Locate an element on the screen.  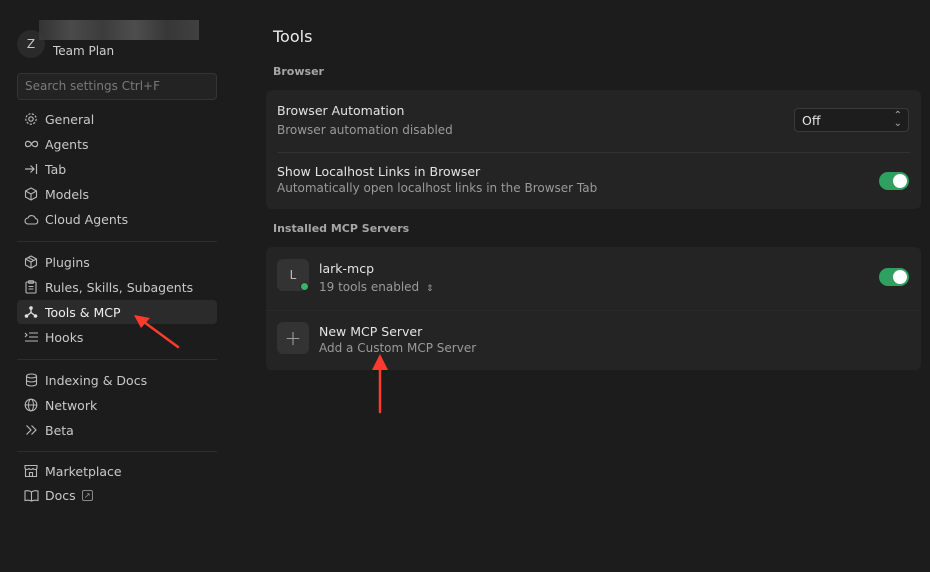
sidebar-item-indexing-docs: Indexing & Docs is located at coordinates (117, 380).